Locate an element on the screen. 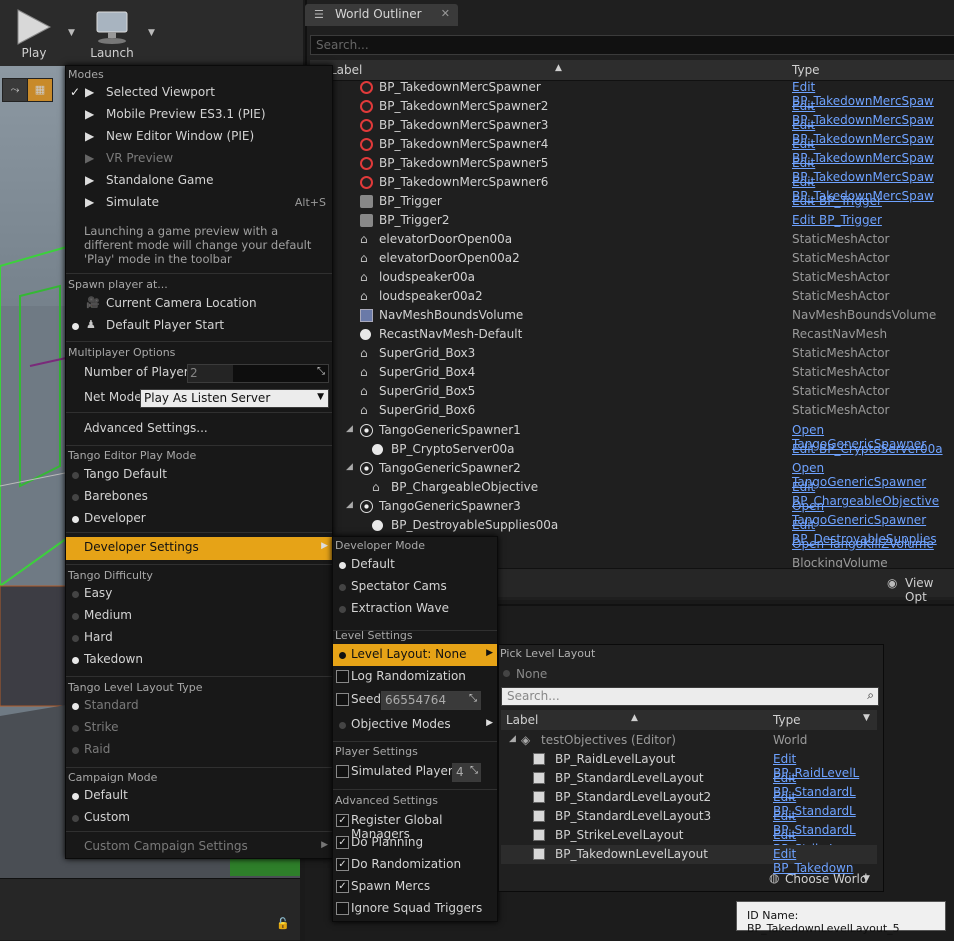 Image resolution: width=954 pixels, height=941 pixels. pick-layout-search-input: Search... ⌕ is located at coordinates (690, 696).